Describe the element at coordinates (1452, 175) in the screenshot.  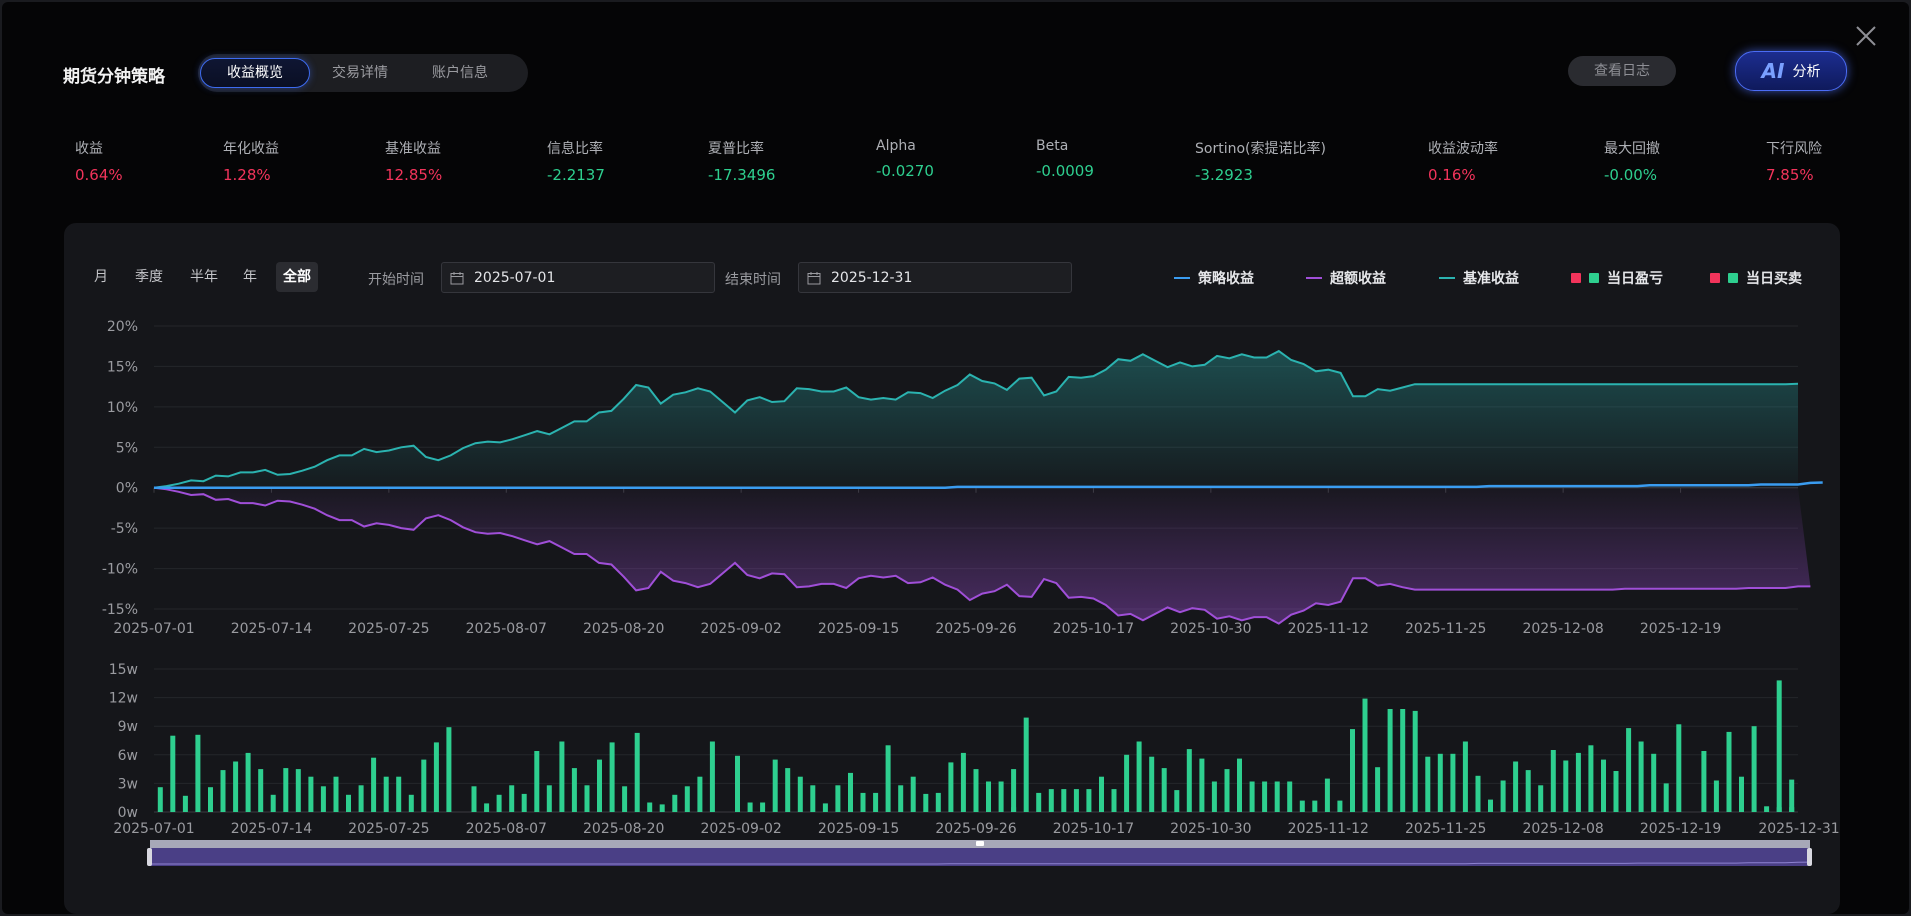
I see `metric-value: 0.16%` at that location.